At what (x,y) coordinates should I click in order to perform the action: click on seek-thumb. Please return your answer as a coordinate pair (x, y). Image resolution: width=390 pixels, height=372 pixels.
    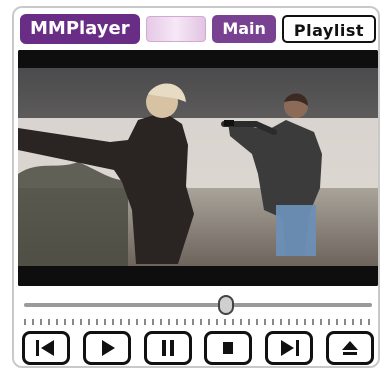
    Looking at the image, I should click on (225, 305).